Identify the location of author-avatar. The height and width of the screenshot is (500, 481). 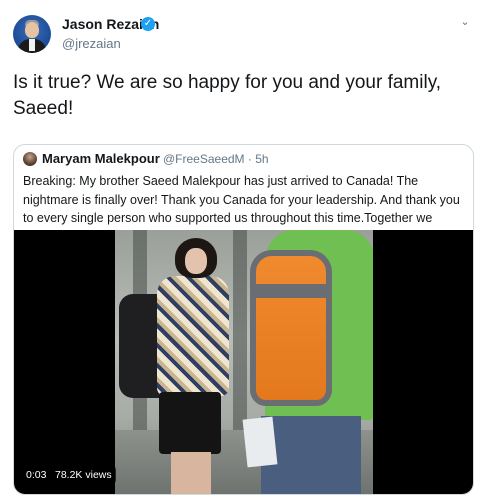
(32, 34).